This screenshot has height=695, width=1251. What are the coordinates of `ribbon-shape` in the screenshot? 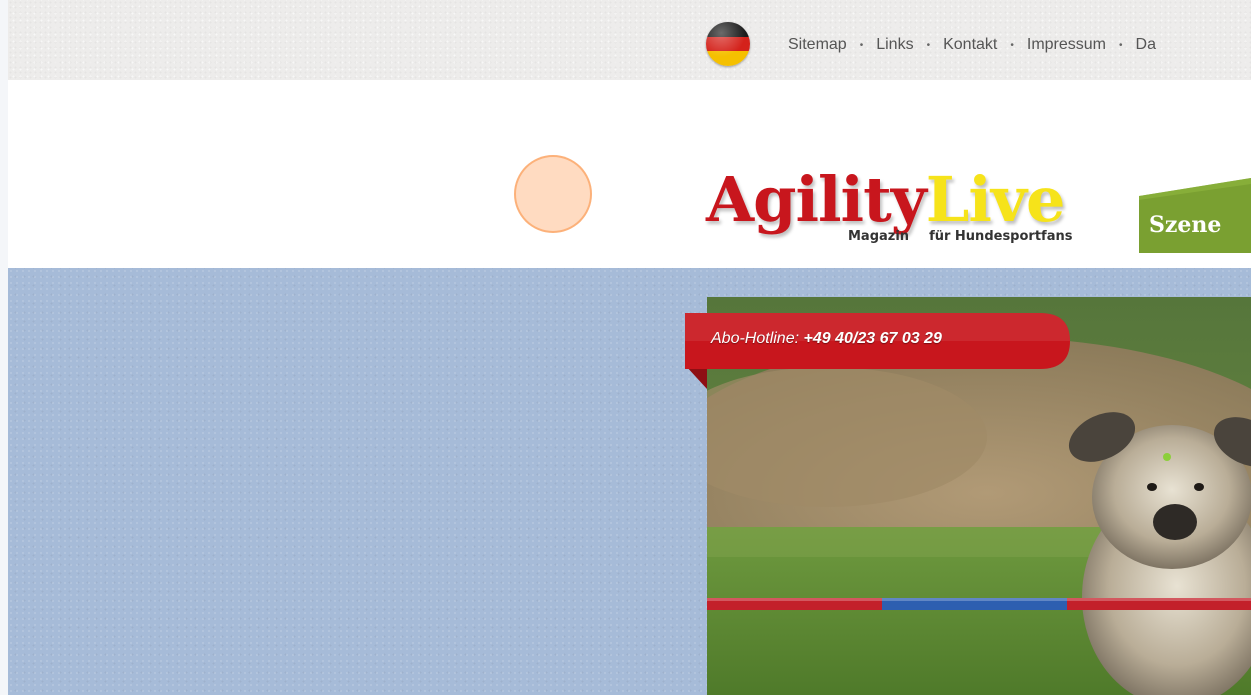 It's located at (877, 351).